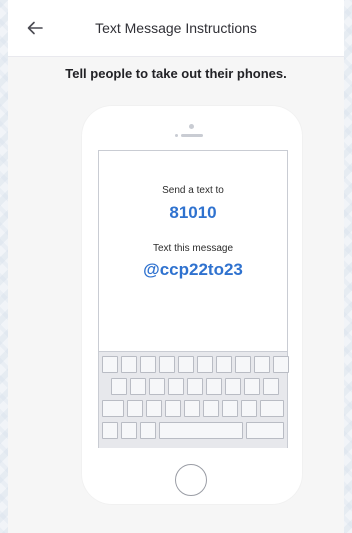  What do you see at coordinates (192, 135) in the screenshot?
I see `phone-speaker` at bounding box center [192, 135].